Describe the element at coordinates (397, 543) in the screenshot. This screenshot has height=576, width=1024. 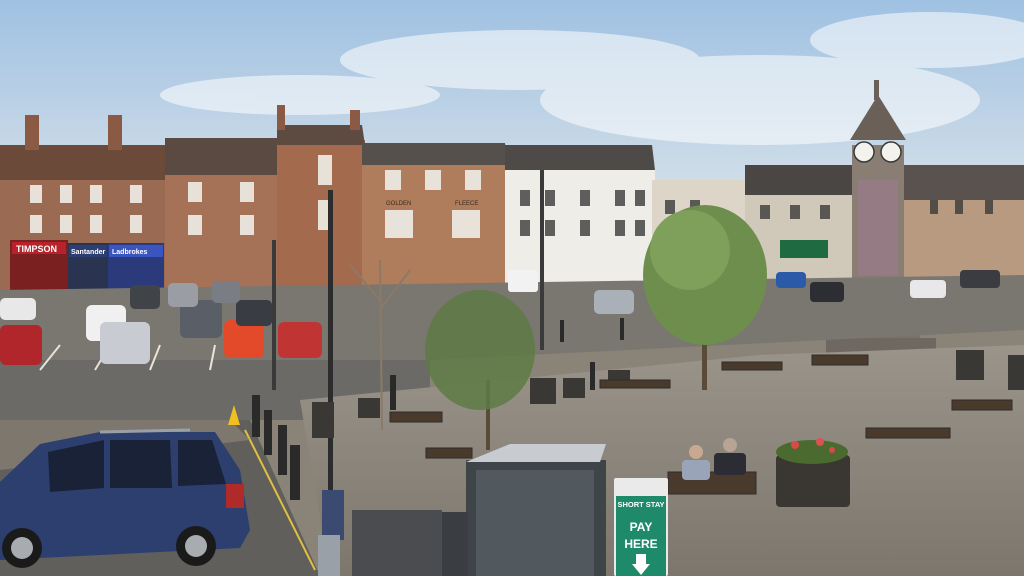
I see `litter-bin` at that location.